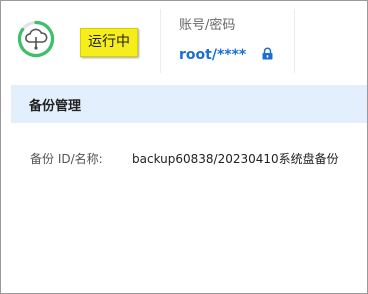  Describe the element at coordinates (213, 55) in the screenshot. I see `credentials-value: root/****` at that location.